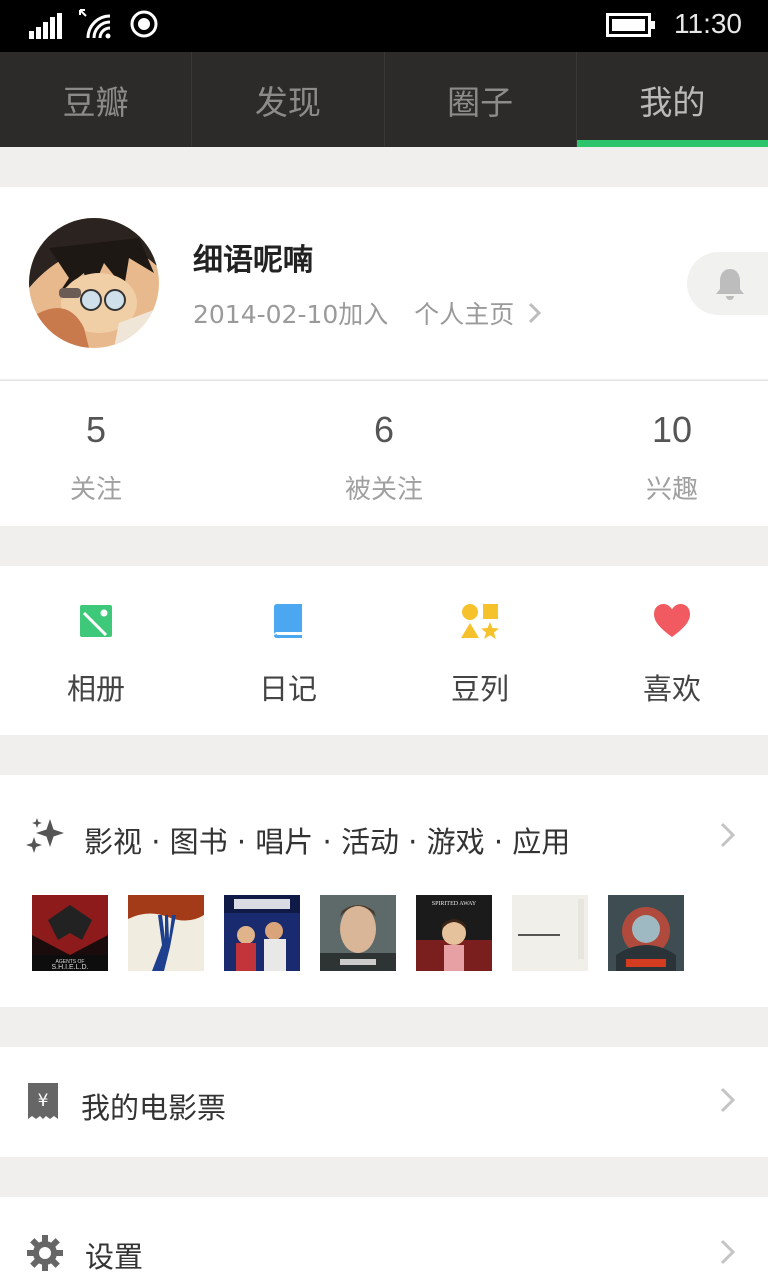 Image resolution: width=768 pixels, height=1280 pixels. I want to click on stat-interests-label: 兴趣, so click(671, 490).